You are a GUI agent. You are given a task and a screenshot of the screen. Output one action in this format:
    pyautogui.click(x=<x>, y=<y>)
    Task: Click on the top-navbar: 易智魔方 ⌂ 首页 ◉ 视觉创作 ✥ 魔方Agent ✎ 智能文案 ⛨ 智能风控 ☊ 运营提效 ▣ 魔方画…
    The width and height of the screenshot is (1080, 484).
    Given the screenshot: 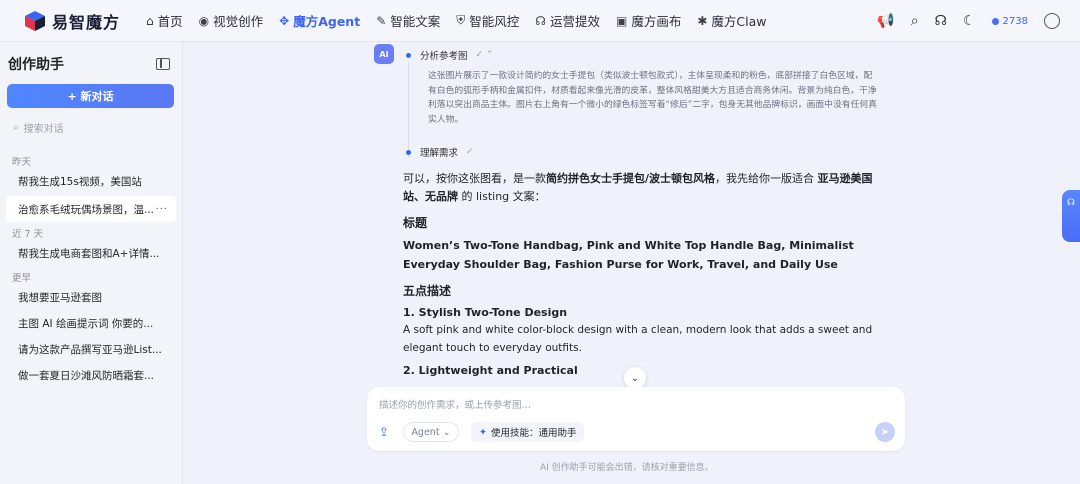 What is the action you would take?
    pyautogui.click(x=540, y=21)
    